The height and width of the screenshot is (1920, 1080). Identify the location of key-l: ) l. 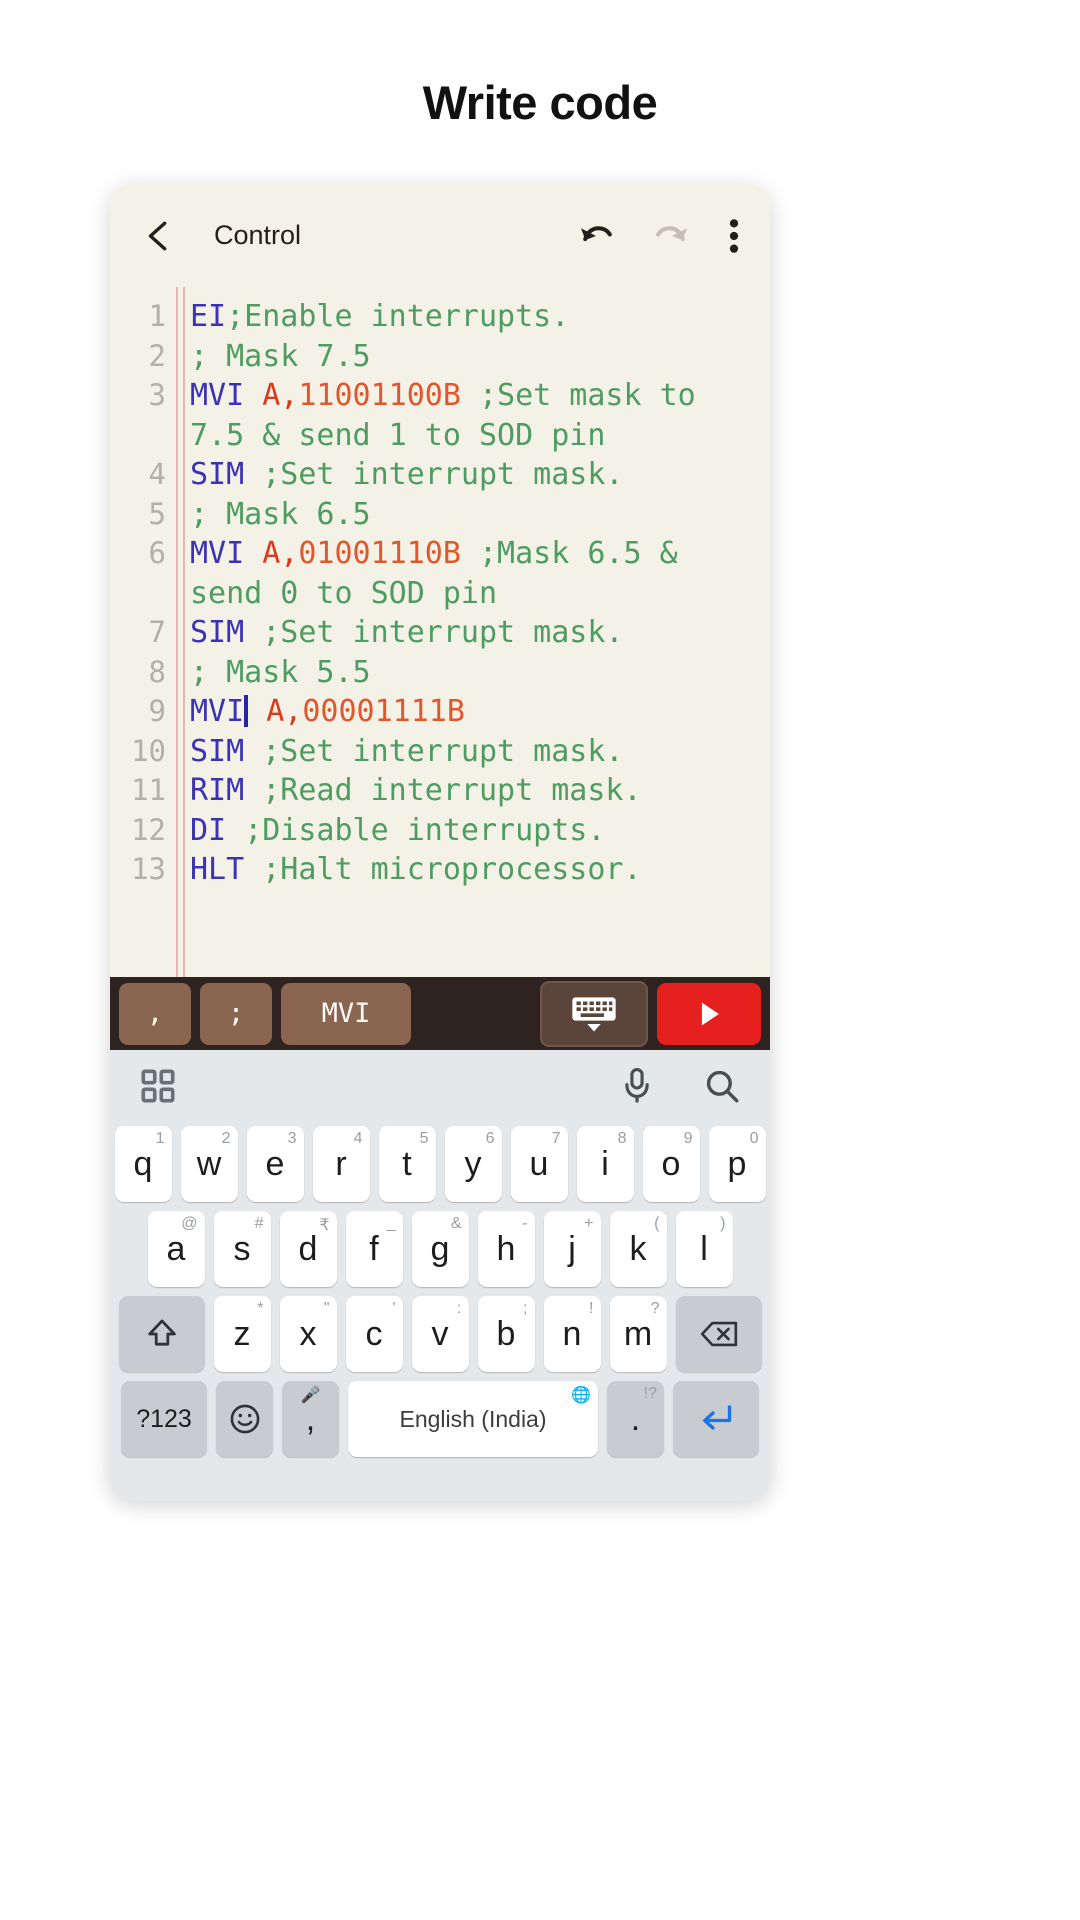
(704, 1249).